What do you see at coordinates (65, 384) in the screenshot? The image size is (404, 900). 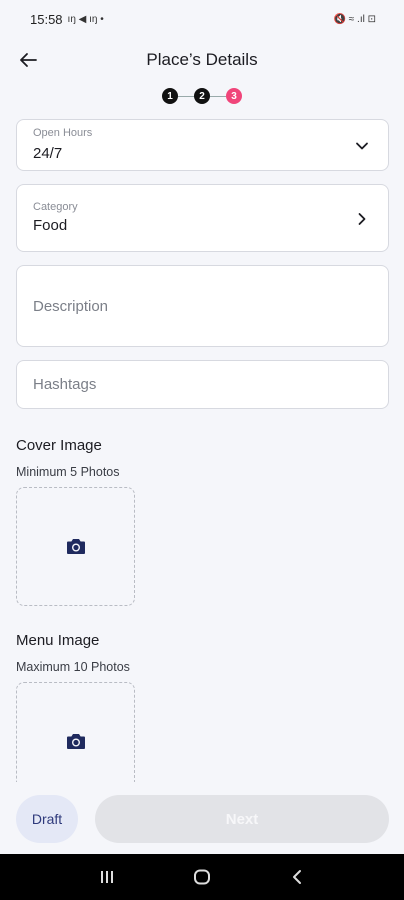 I see `hashtags-placeholder: Hashtags` at bounding box center [65, 384].